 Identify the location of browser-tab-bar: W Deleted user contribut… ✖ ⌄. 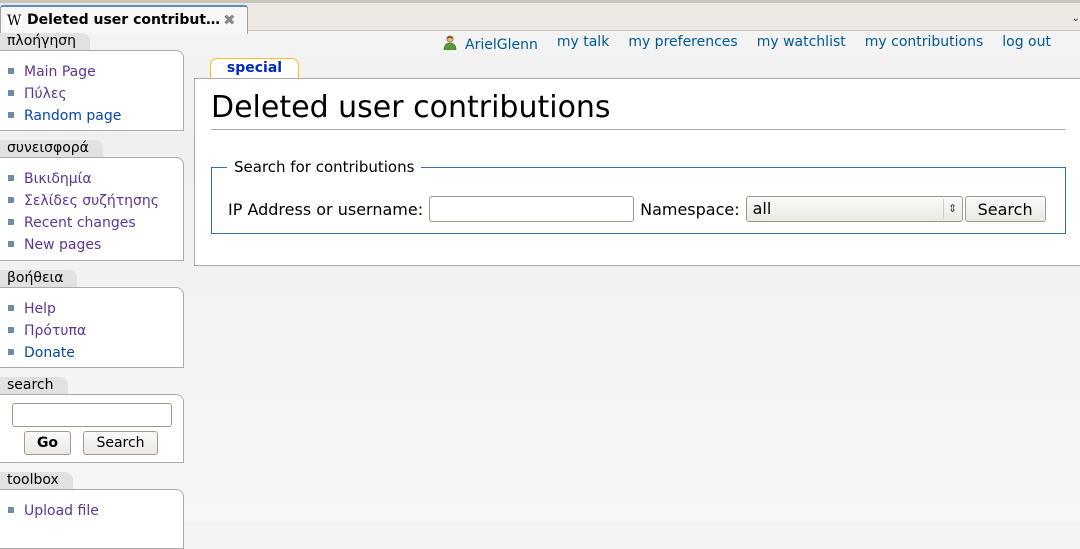
(540, 17).